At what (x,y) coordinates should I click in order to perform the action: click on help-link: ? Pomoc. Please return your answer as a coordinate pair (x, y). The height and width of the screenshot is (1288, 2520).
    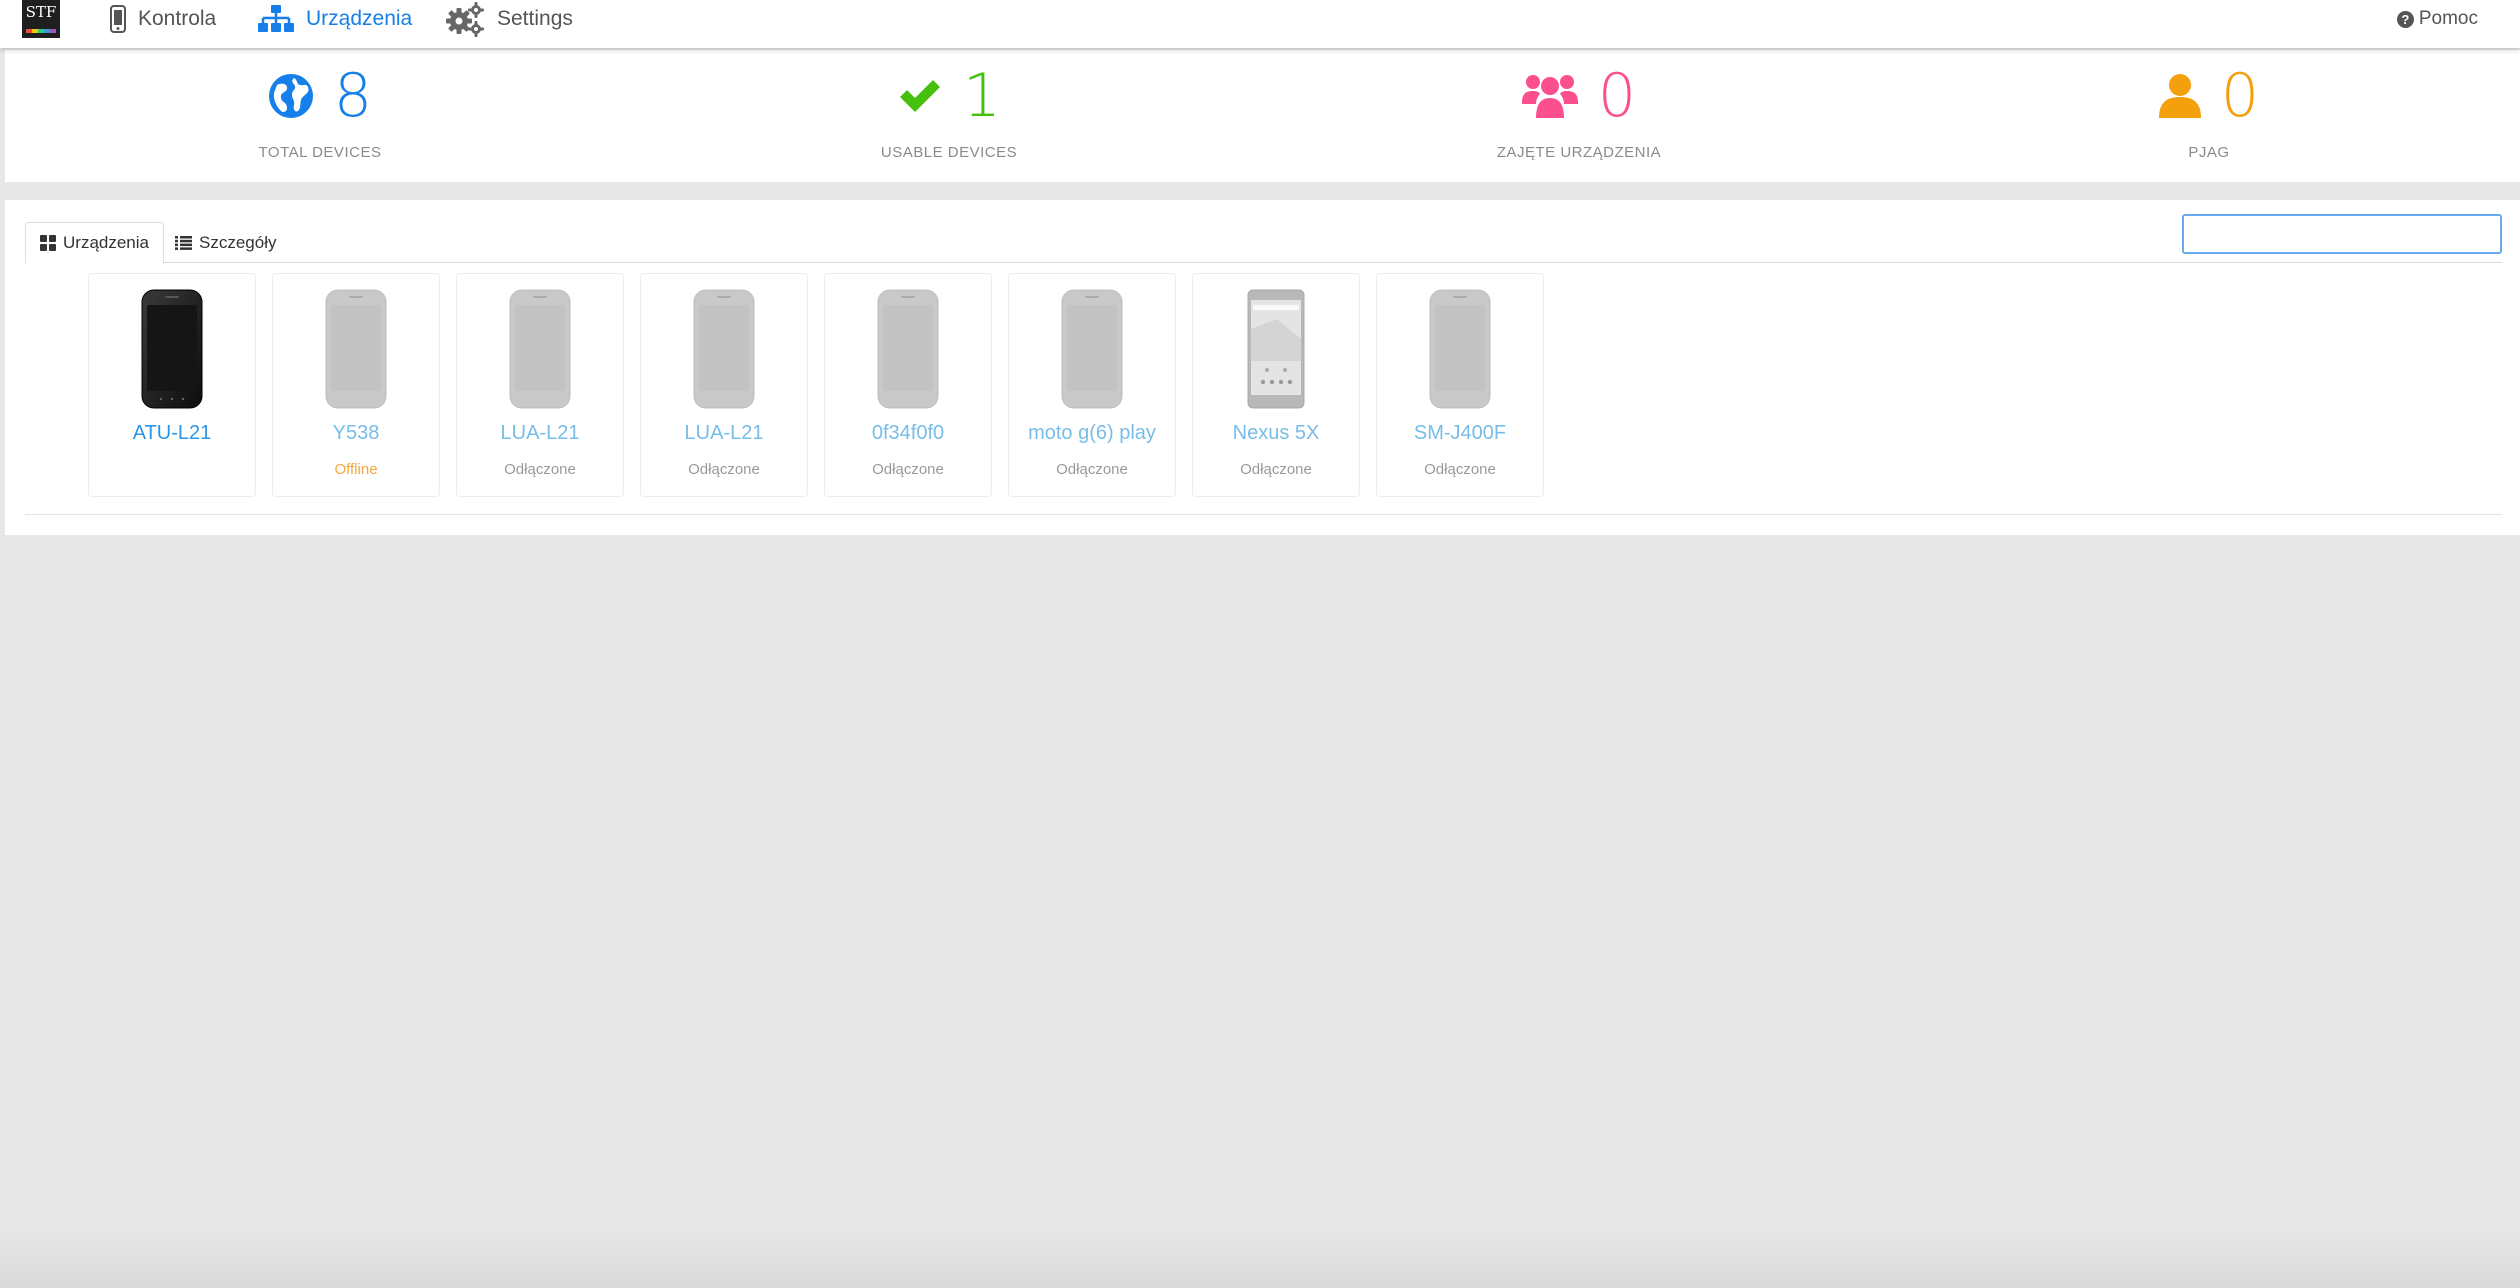
    Looking at the image, I should click on (2437, 19).